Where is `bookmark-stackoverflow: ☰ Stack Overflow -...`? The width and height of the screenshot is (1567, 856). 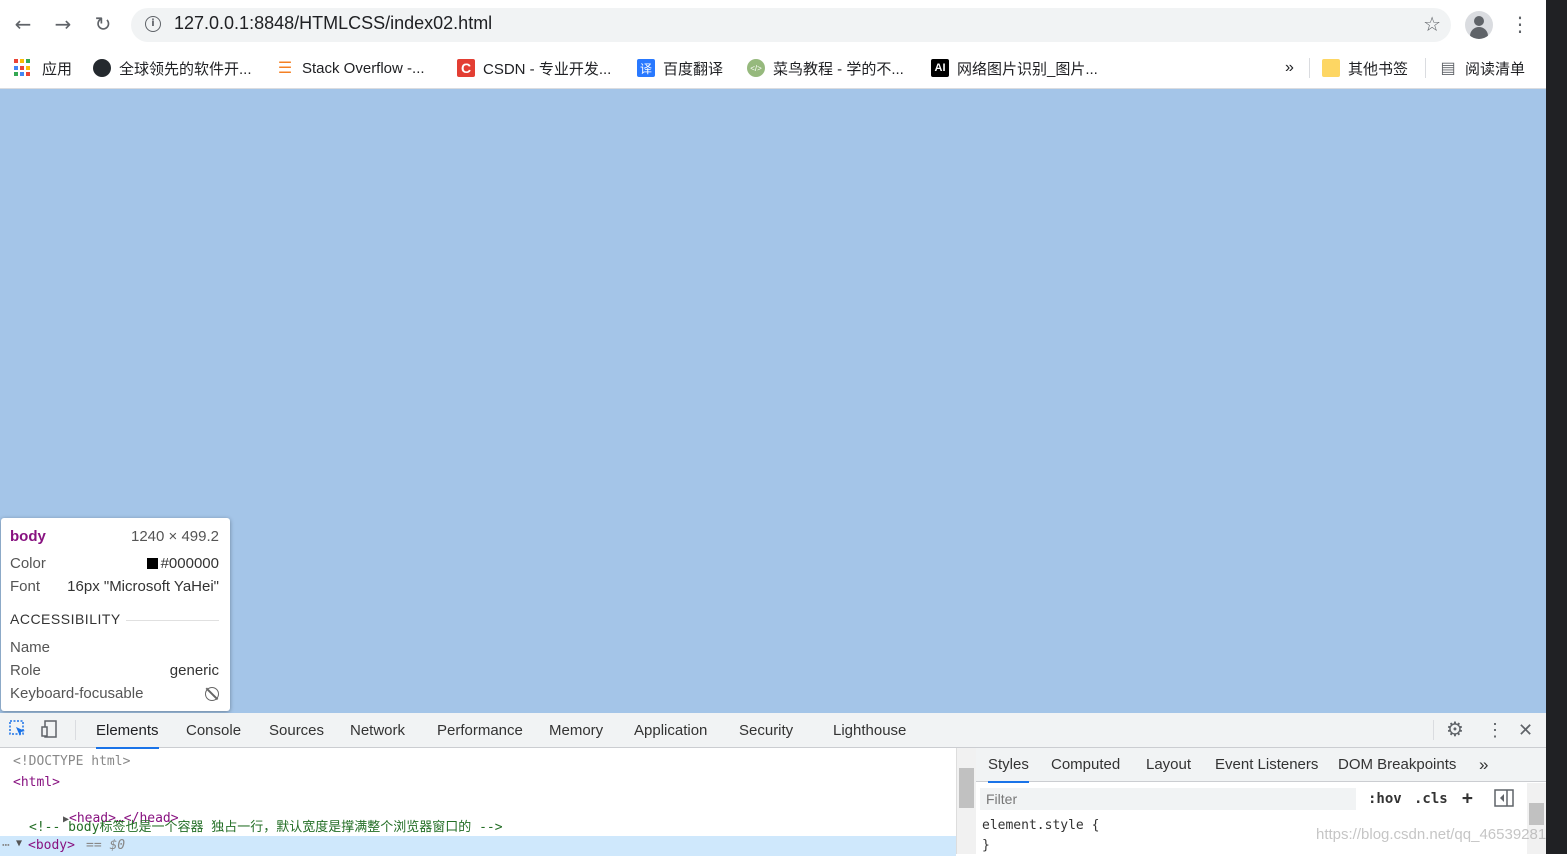 bookmark-stackoverflow: ☰ Stack Overflow -... is located at coordinates (350, 68).